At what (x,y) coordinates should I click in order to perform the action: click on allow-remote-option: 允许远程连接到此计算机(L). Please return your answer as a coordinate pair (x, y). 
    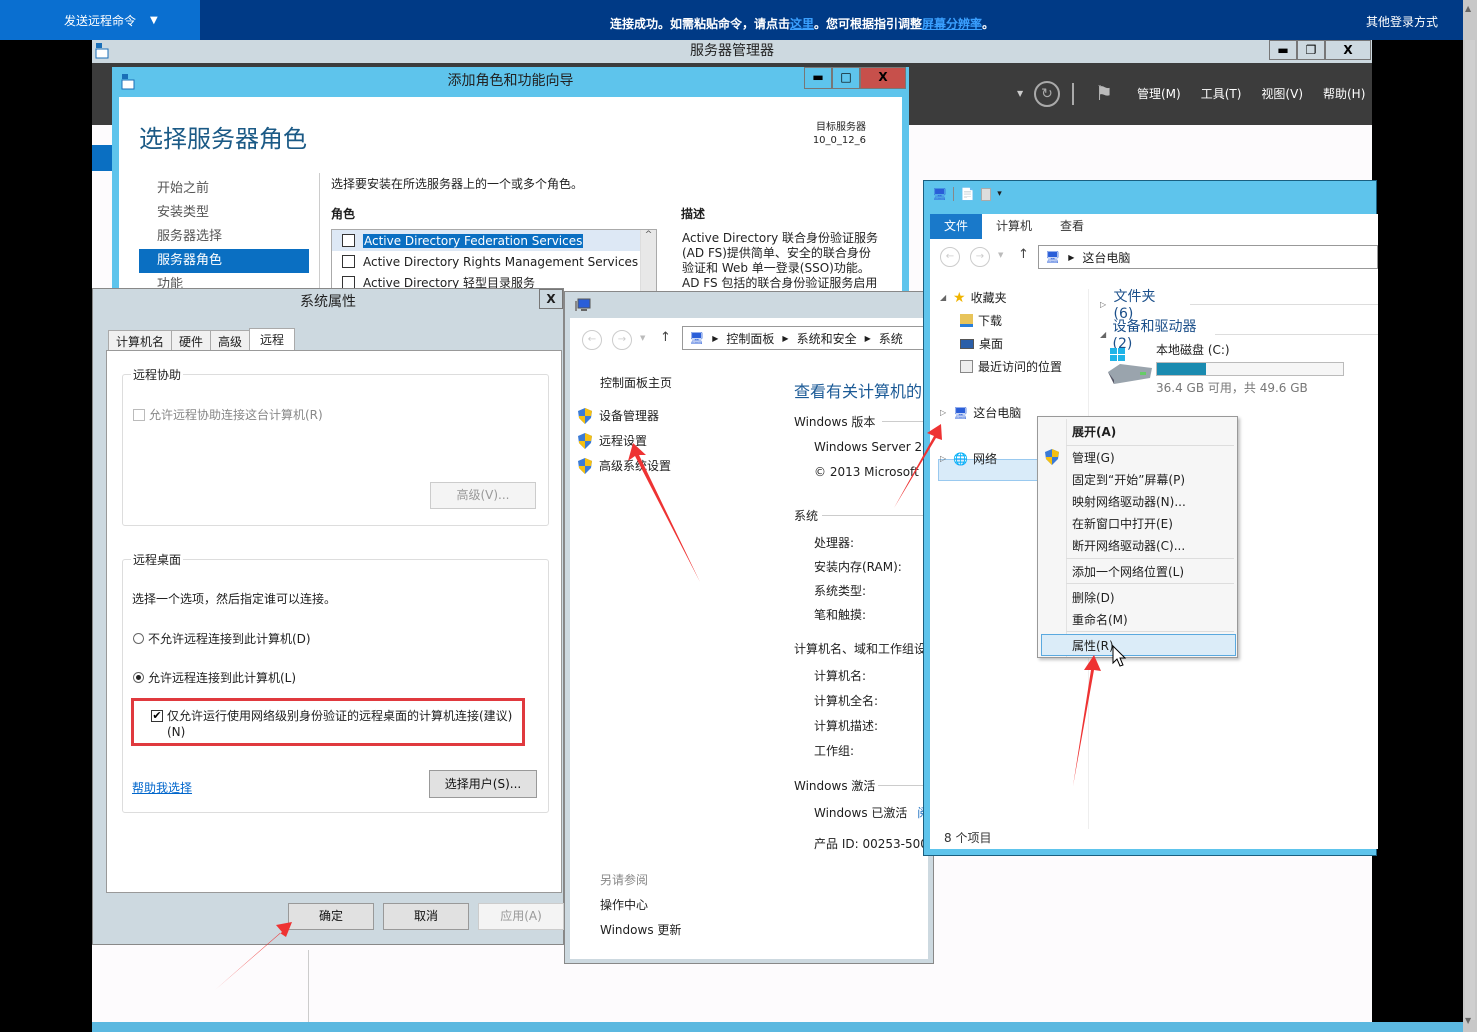
    Looking at the image, I should click on (214, 677).